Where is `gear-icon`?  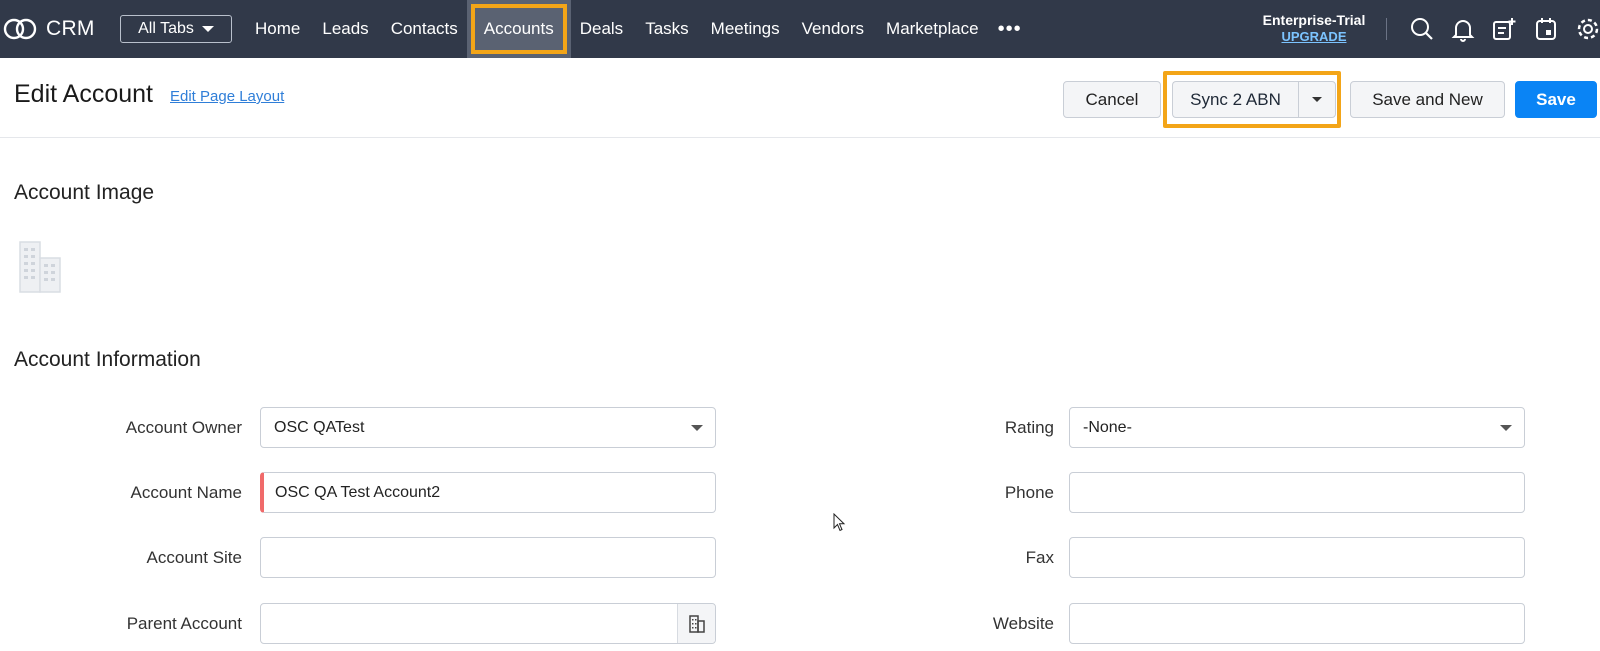
gear-icon is located at coordinates (1587, 29).